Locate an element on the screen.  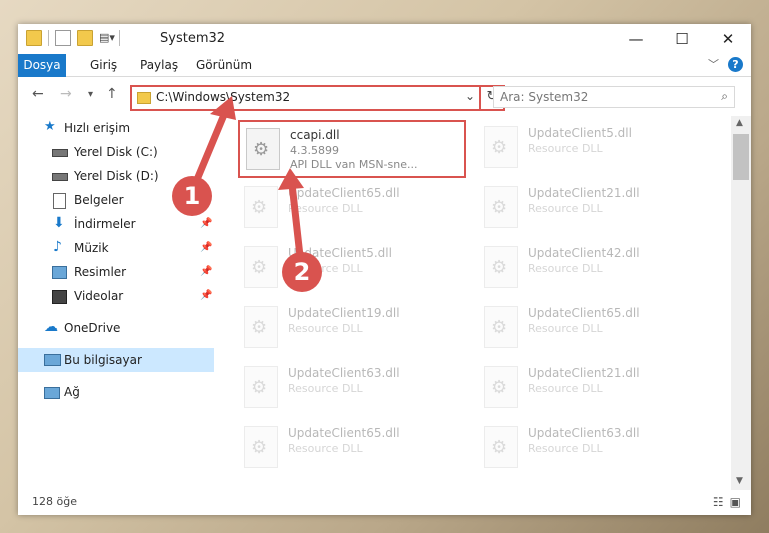
properties-icon is located at coordinates (63, 38).